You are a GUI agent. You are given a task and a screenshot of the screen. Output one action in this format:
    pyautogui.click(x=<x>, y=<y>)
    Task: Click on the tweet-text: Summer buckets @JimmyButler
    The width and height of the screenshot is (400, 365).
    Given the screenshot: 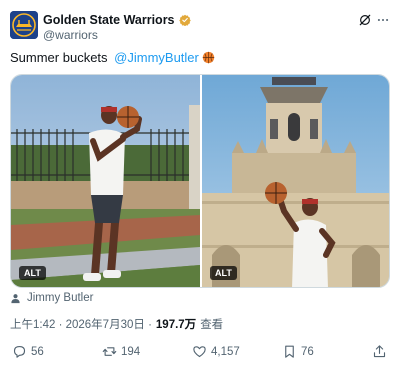 What is the action you would take?
    pyautogui.click(x=112, y=57)
    